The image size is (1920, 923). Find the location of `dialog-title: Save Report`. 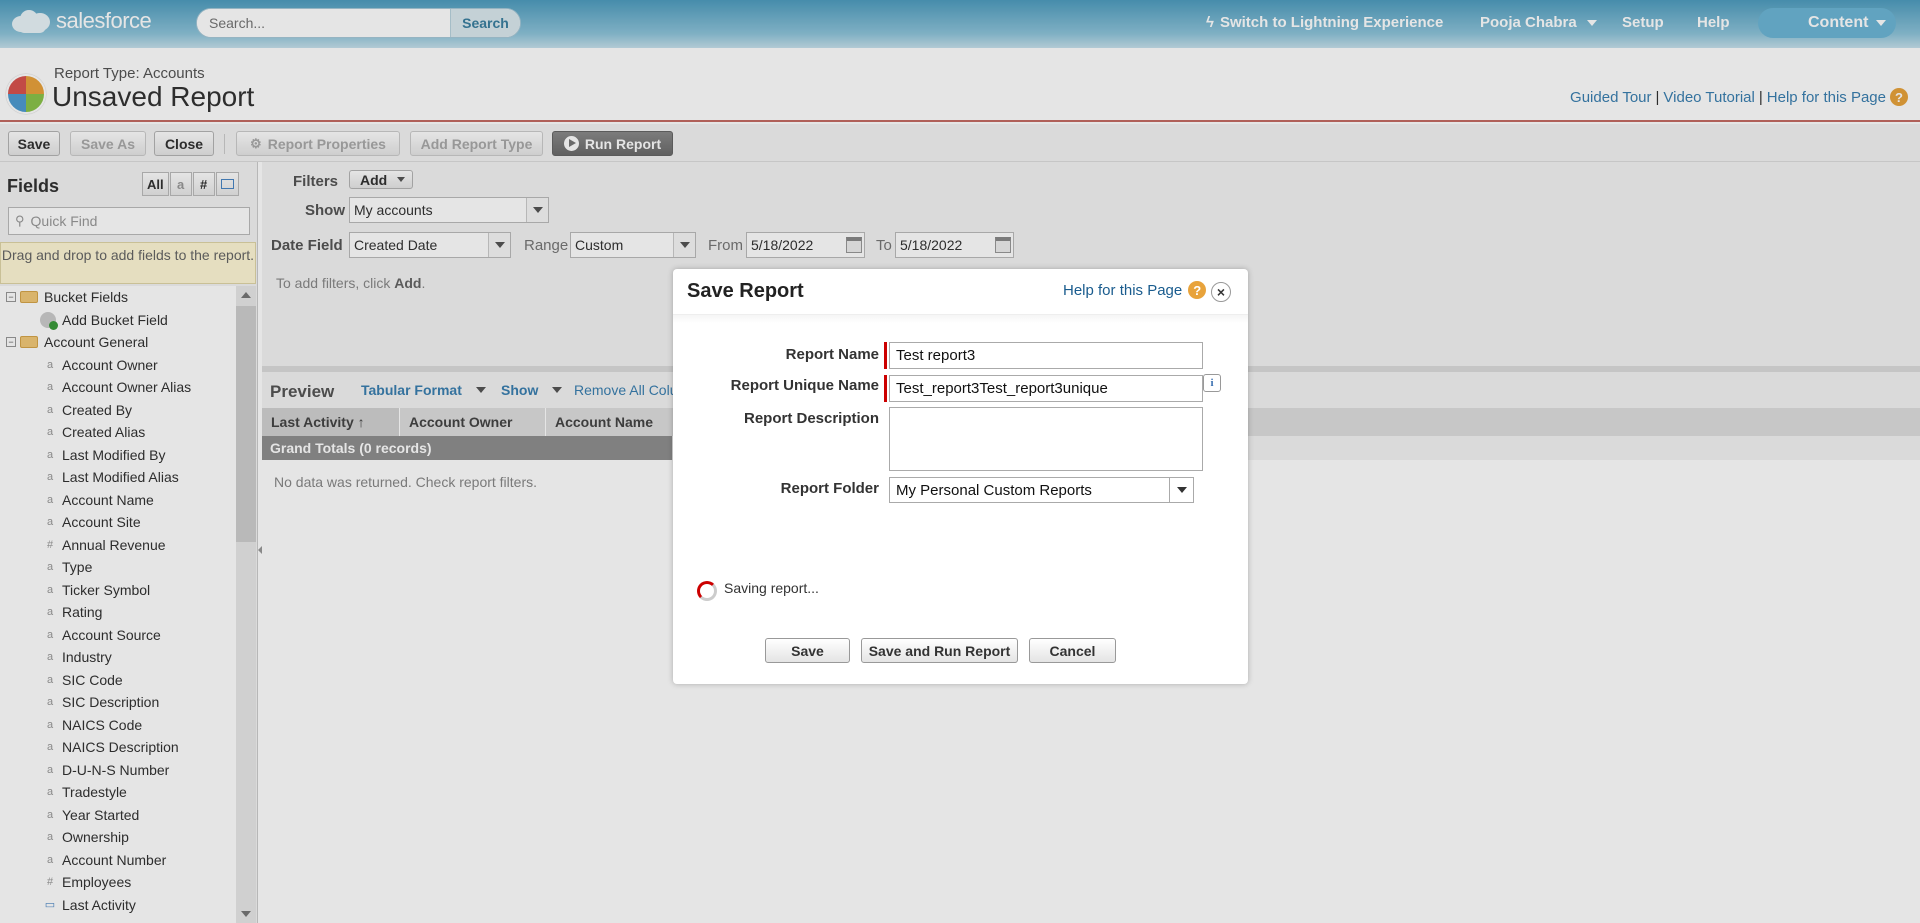

dialog-title: Save Report is located at coordinates (745, 291).